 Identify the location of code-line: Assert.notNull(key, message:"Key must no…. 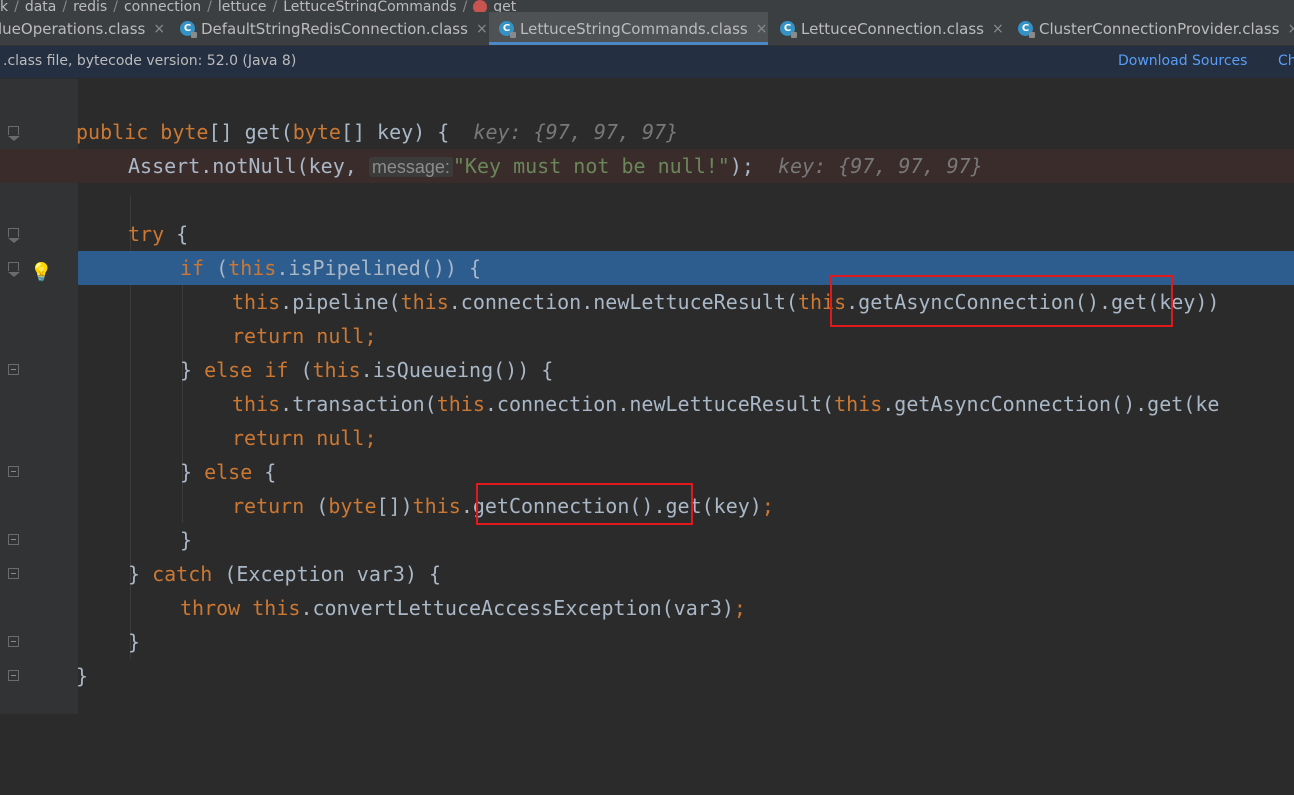
(647, 166).